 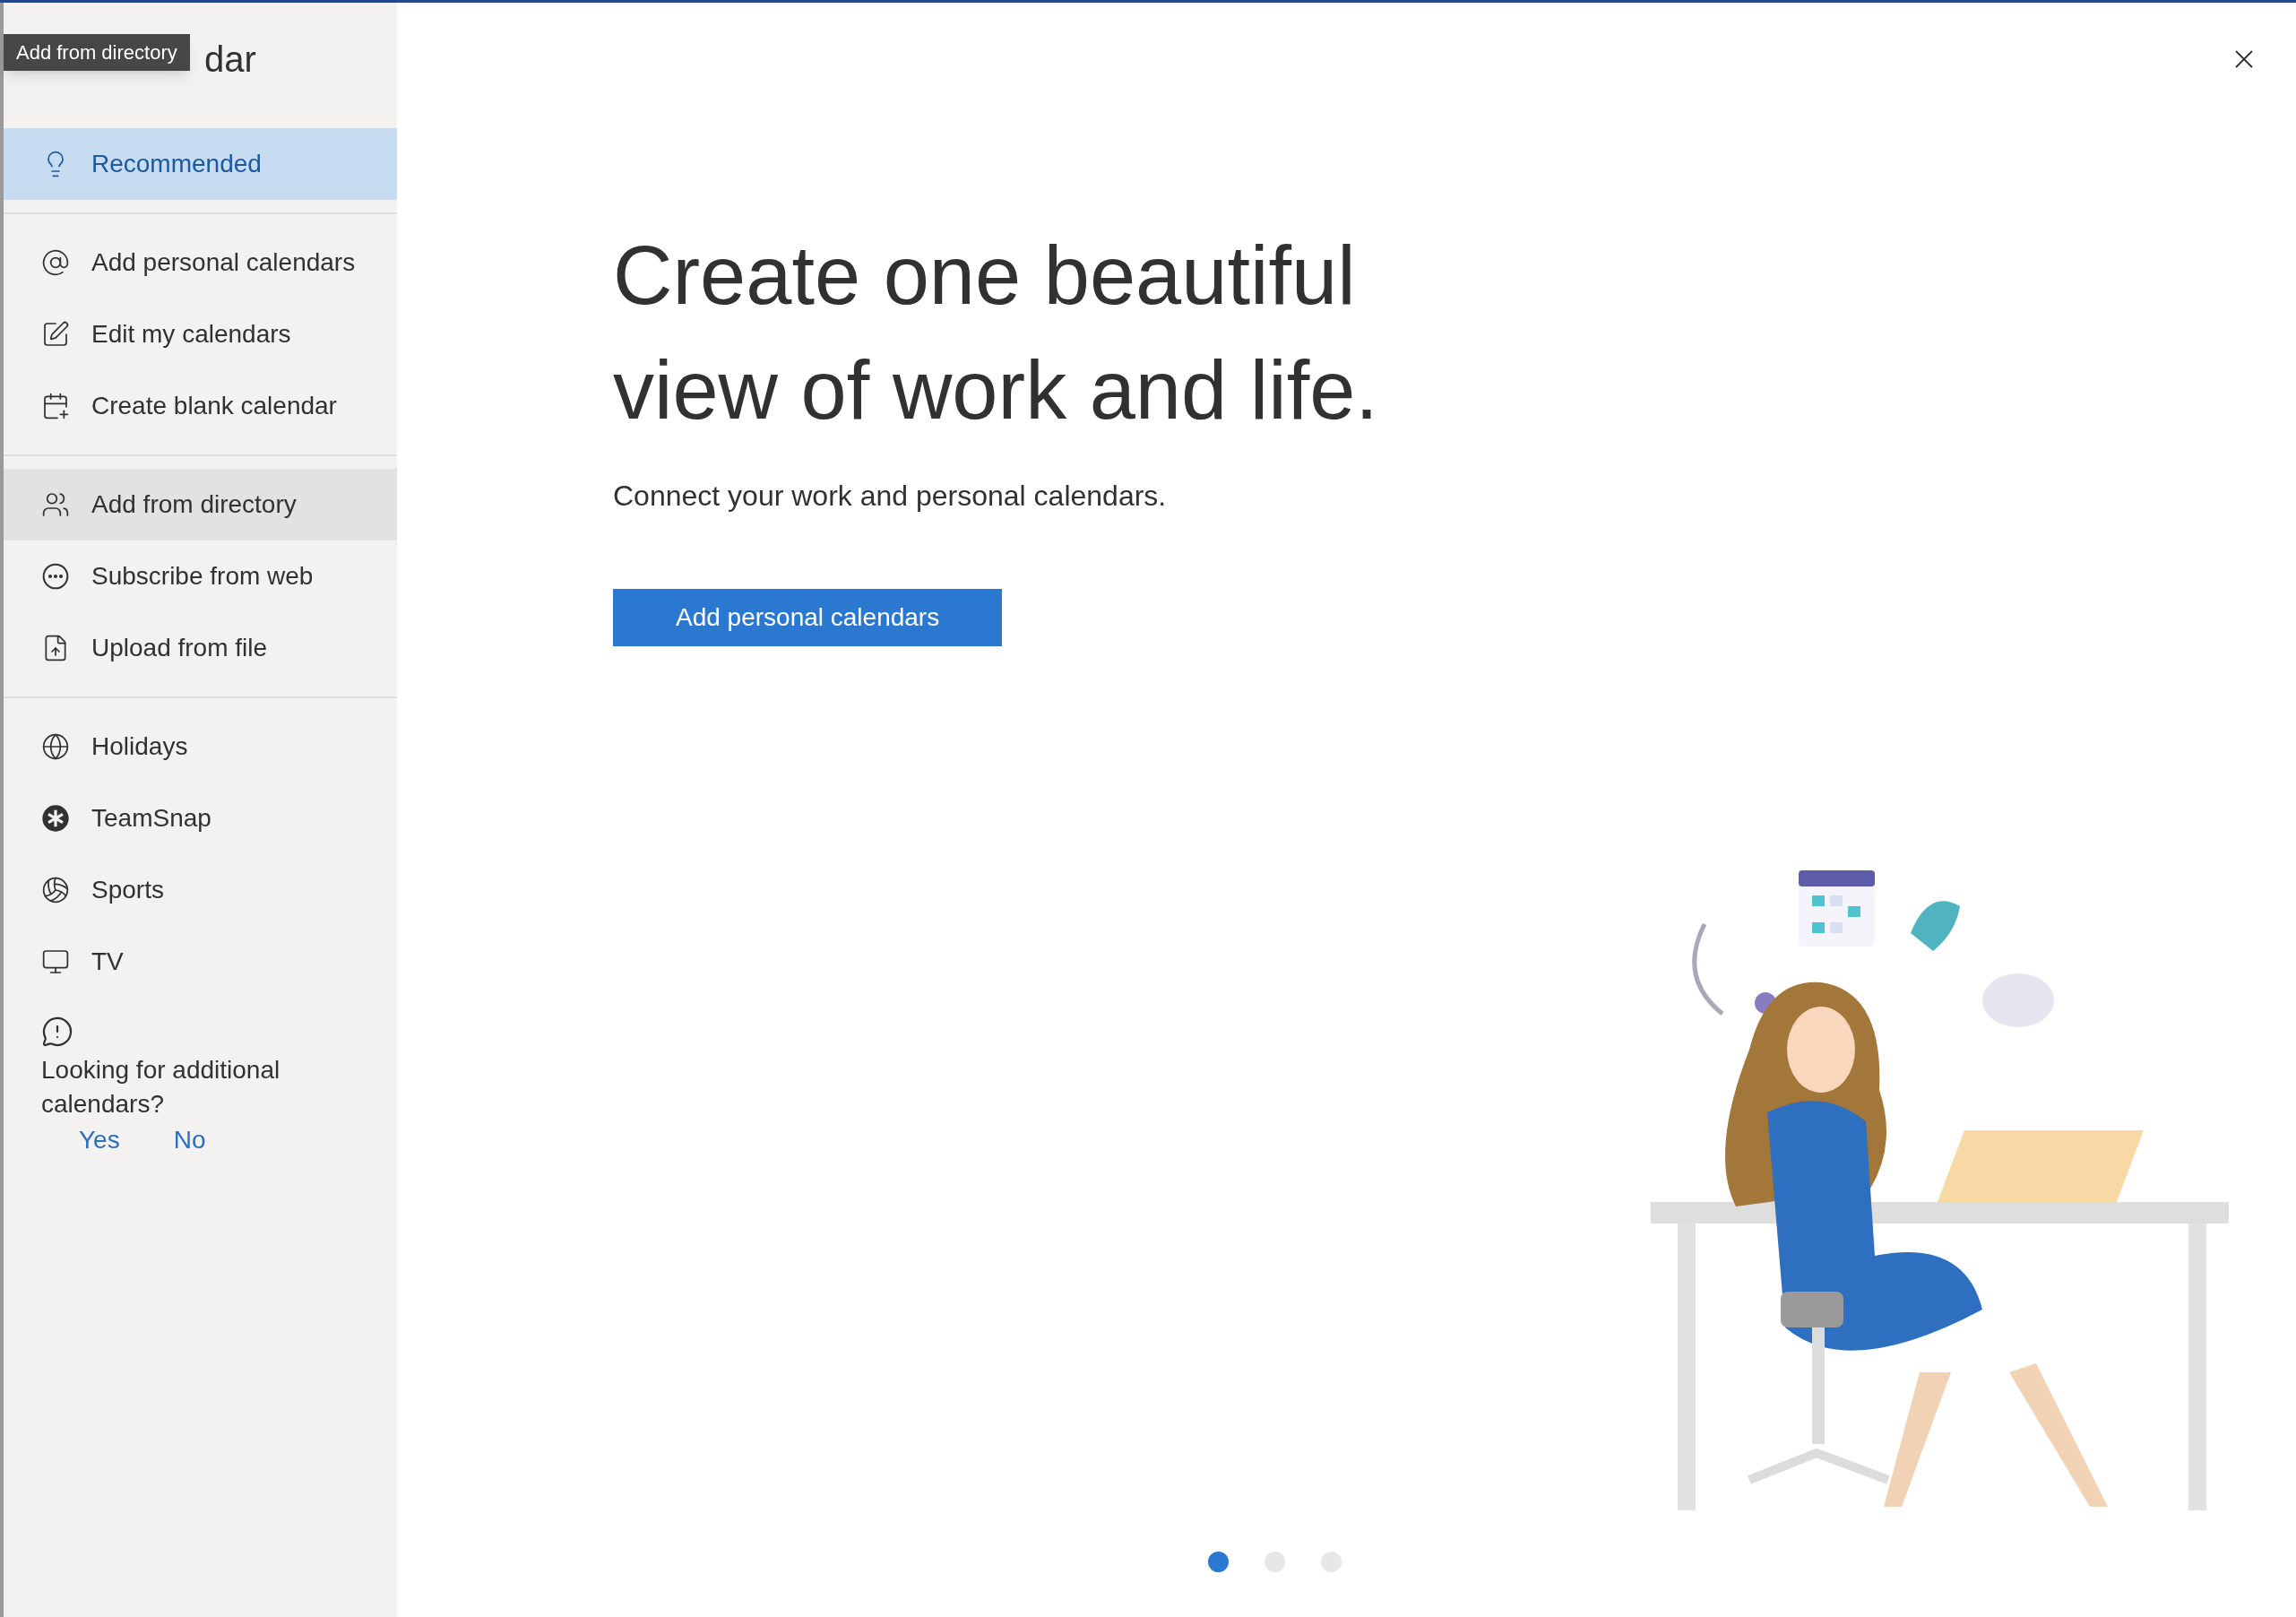 I want to click on people-icon, so click(x=56, y=504).